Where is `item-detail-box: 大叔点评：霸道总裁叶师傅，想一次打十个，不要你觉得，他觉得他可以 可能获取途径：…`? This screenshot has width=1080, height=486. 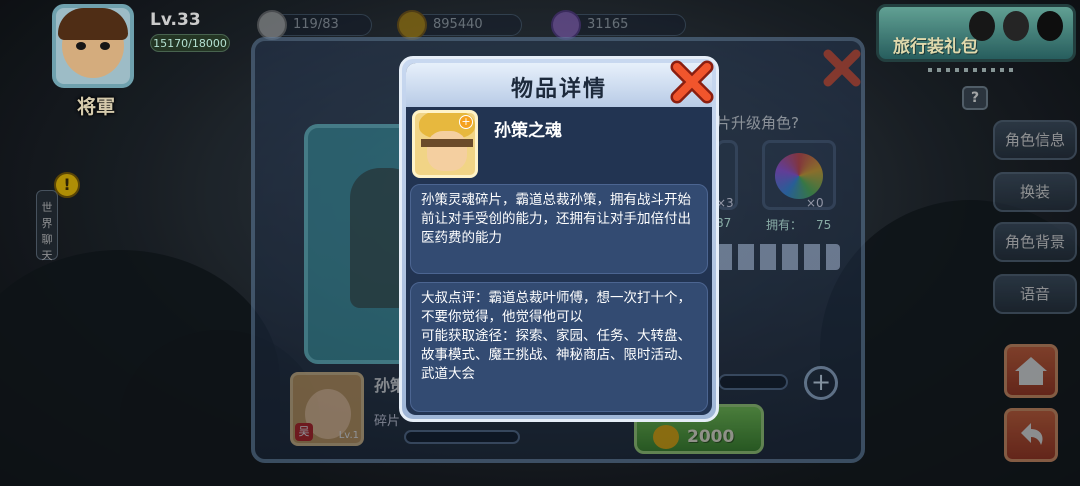
item-detail-box: 大叔点评：霸道总裁叶师傅，想一次打十个，不要你觉得，他觉得他可以 可能获取途径：… is located at coordinates (559, 347).